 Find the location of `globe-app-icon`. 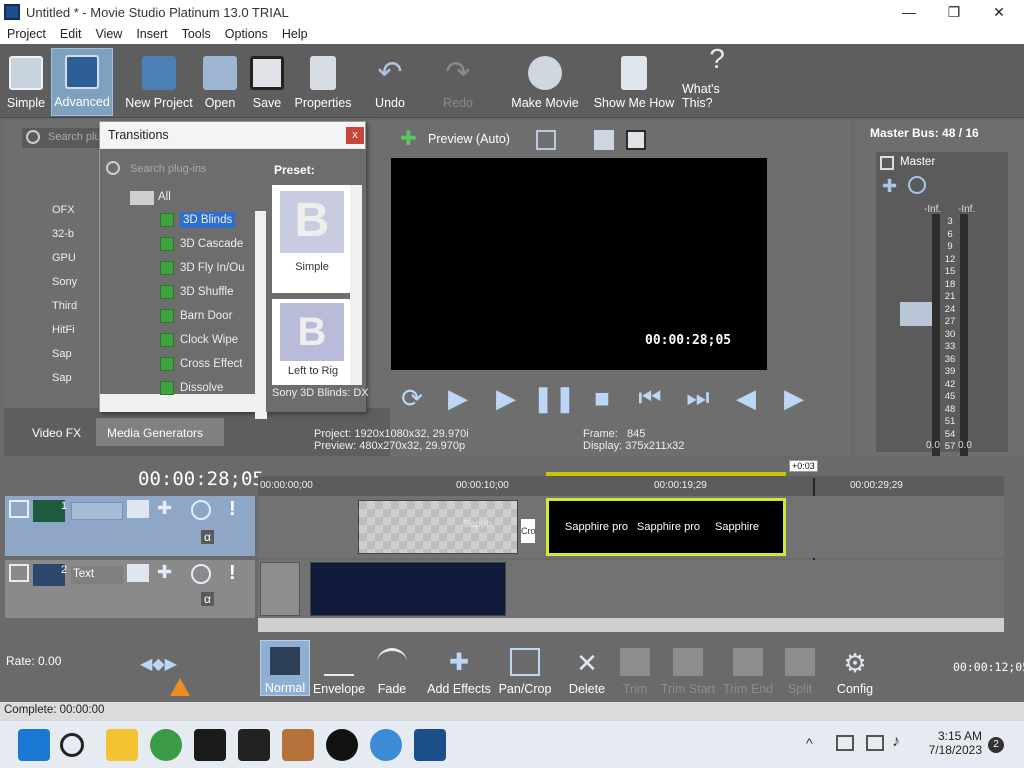

globe-app-icon is located at coordinates (386, 745).